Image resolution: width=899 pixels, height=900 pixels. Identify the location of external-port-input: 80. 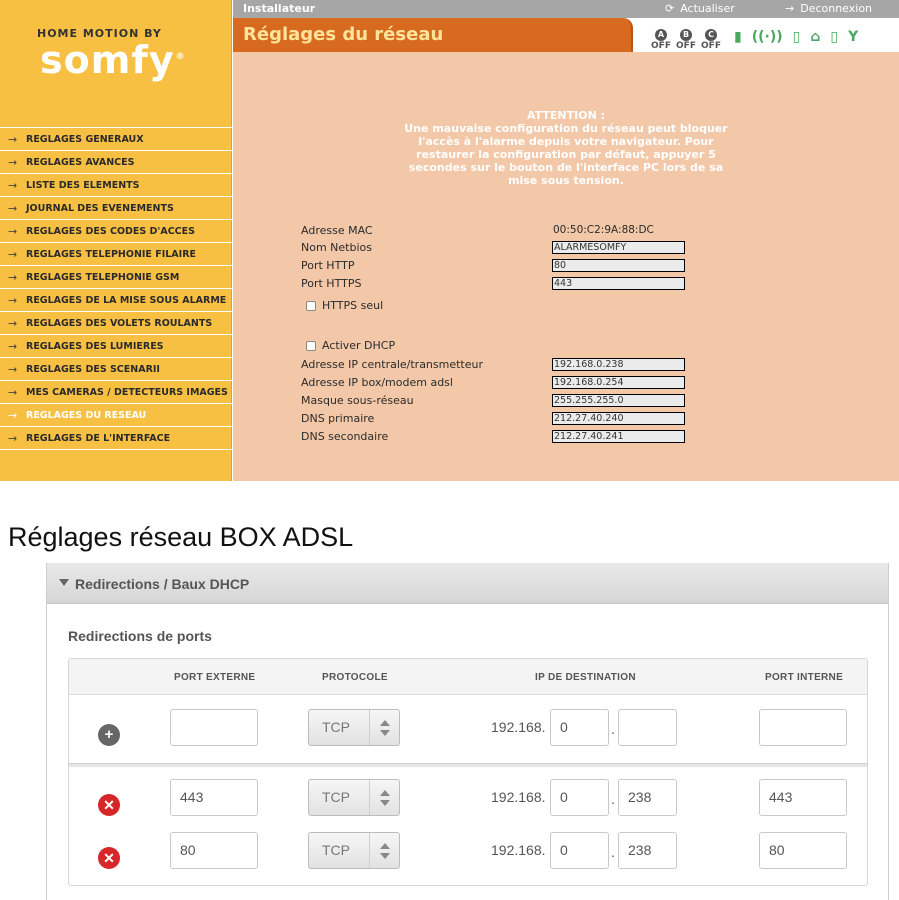
(214, 850).